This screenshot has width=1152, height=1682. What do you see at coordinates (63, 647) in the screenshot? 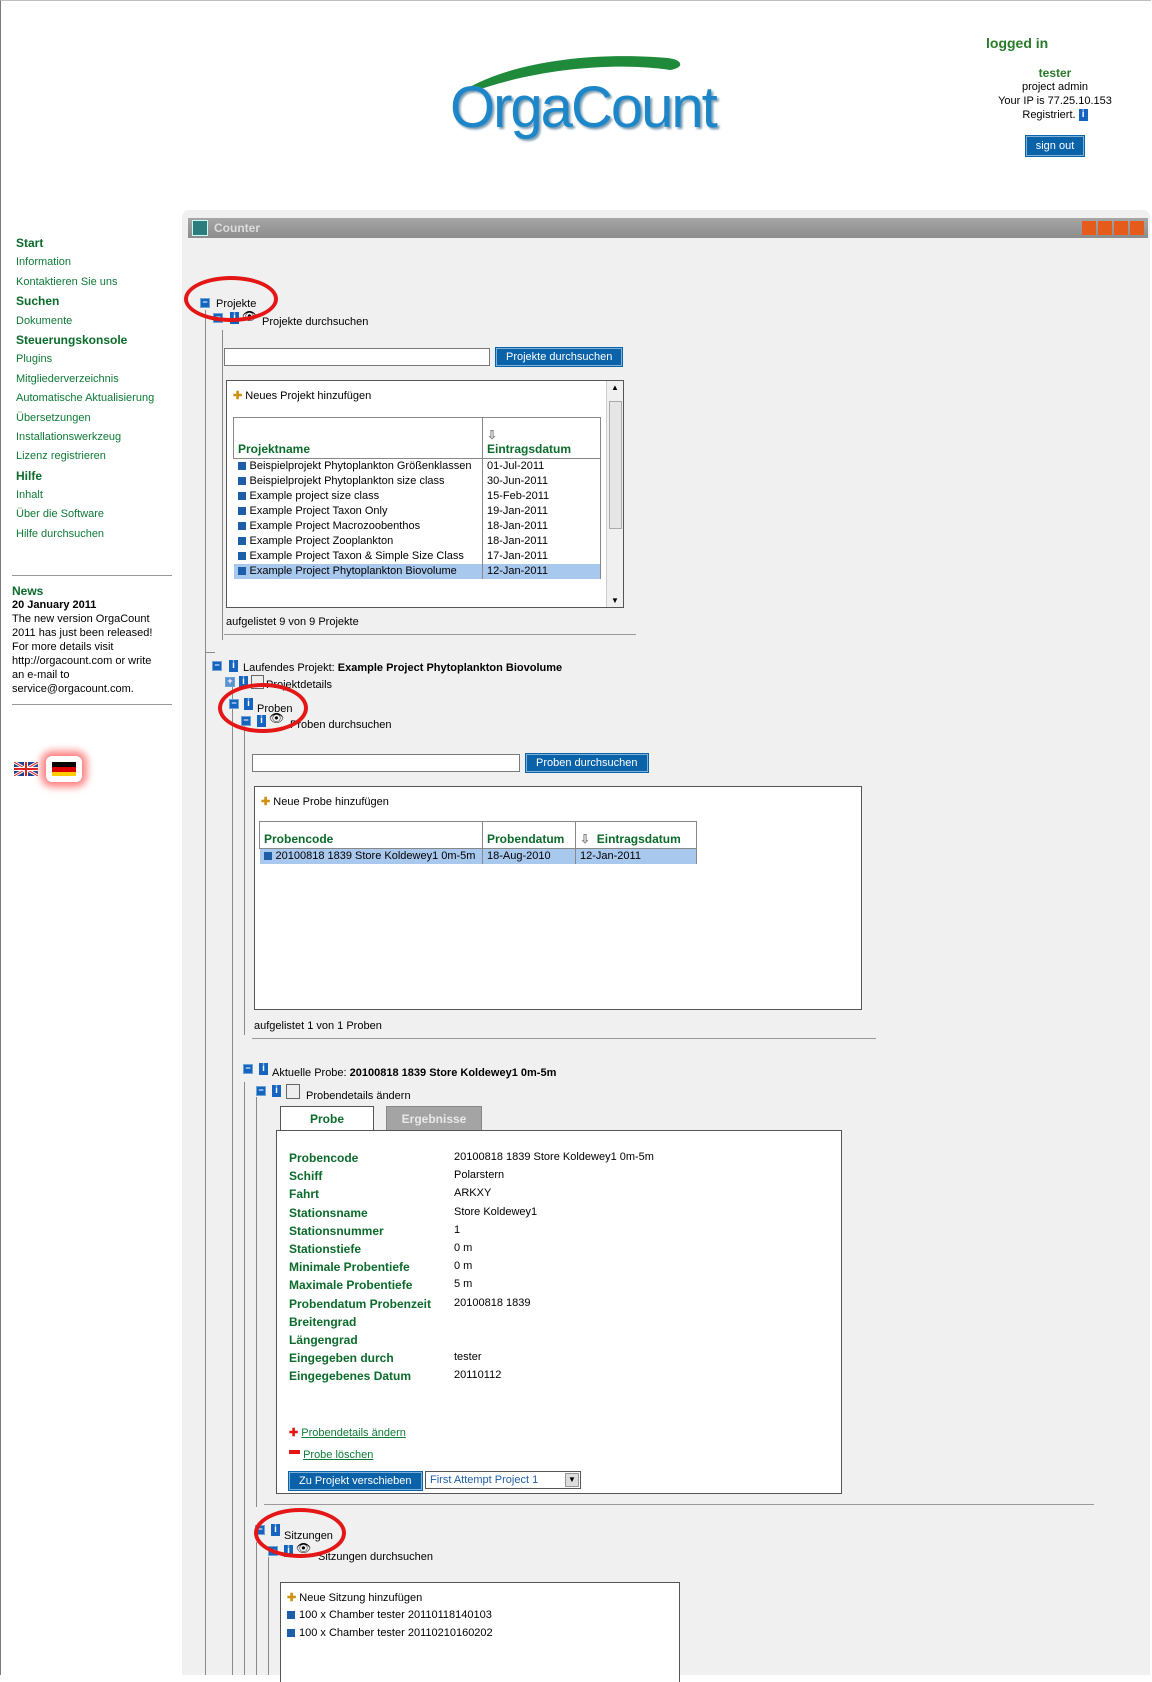
I see `news-text: For more details visit` at bounding box center [63, 647].